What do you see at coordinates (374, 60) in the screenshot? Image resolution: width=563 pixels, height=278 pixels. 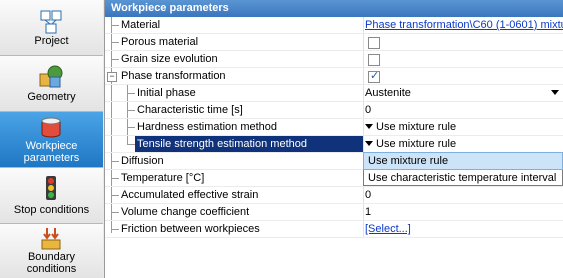 I see `grain-size-evolution-checkbox` at bounding box center [374, 60].